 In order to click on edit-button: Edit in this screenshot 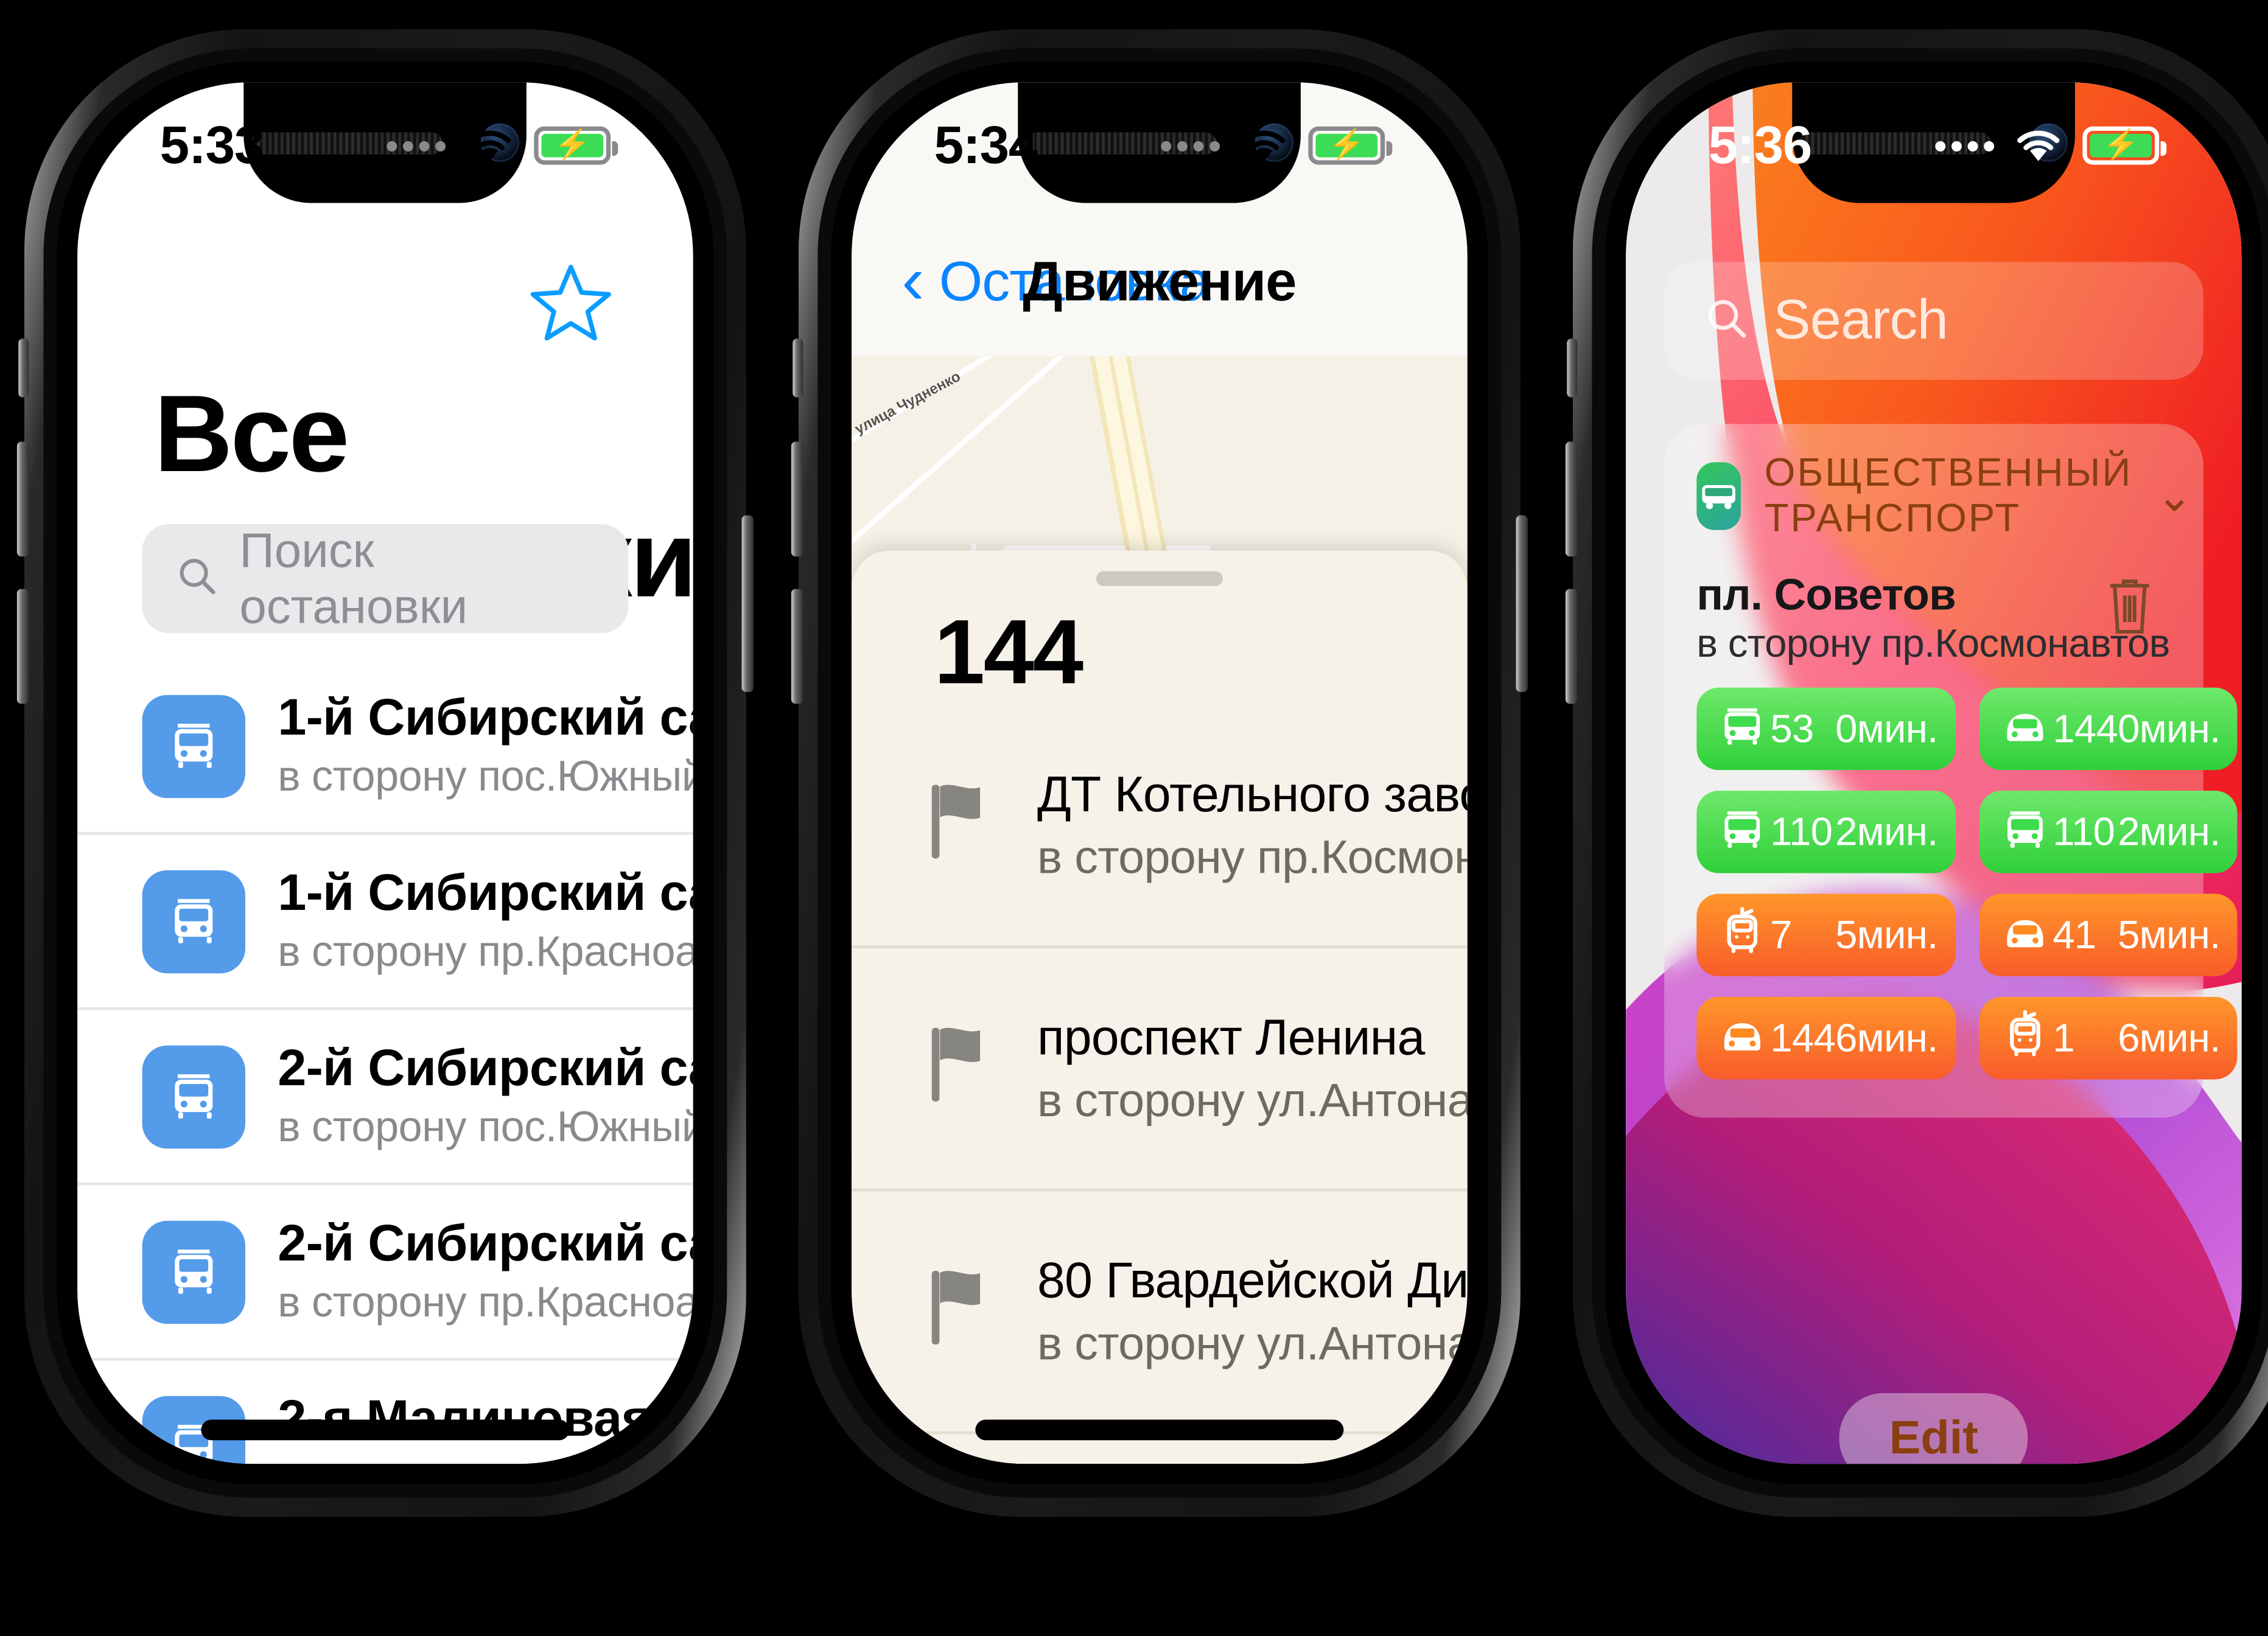, I will do `click(1934, 1428)`.